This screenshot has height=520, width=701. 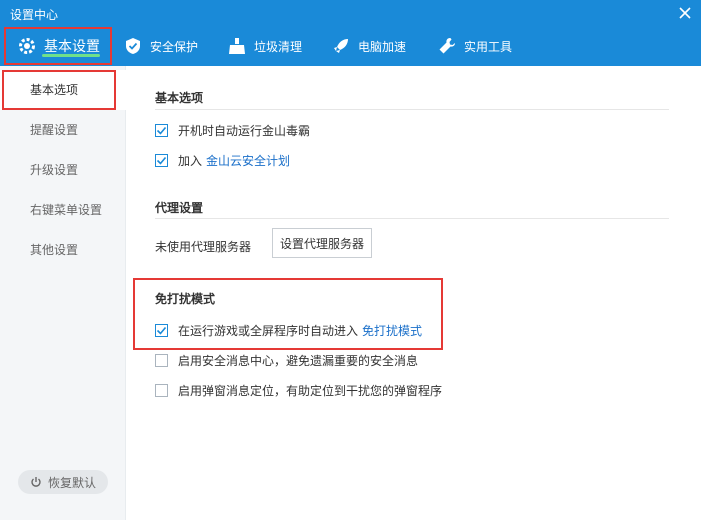 I want to click on sidebar-item-upgrade: 升级设置, so click(x=63, y=170).